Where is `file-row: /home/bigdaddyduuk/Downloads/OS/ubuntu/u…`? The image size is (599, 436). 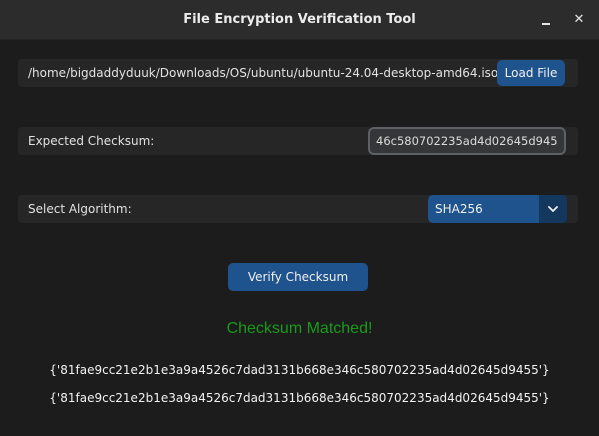
file-row: /home/bigdaddyduuk/Downloads/OS/ubuntu/u… is located at coordinates (298, 73).